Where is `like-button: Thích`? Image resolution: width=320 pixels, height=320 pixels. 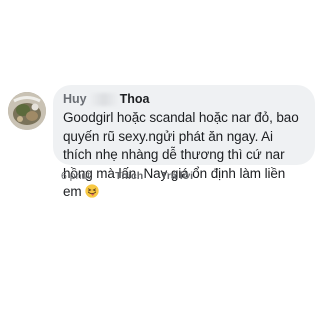 like-button: Thích is located at coordinates (129, 176).